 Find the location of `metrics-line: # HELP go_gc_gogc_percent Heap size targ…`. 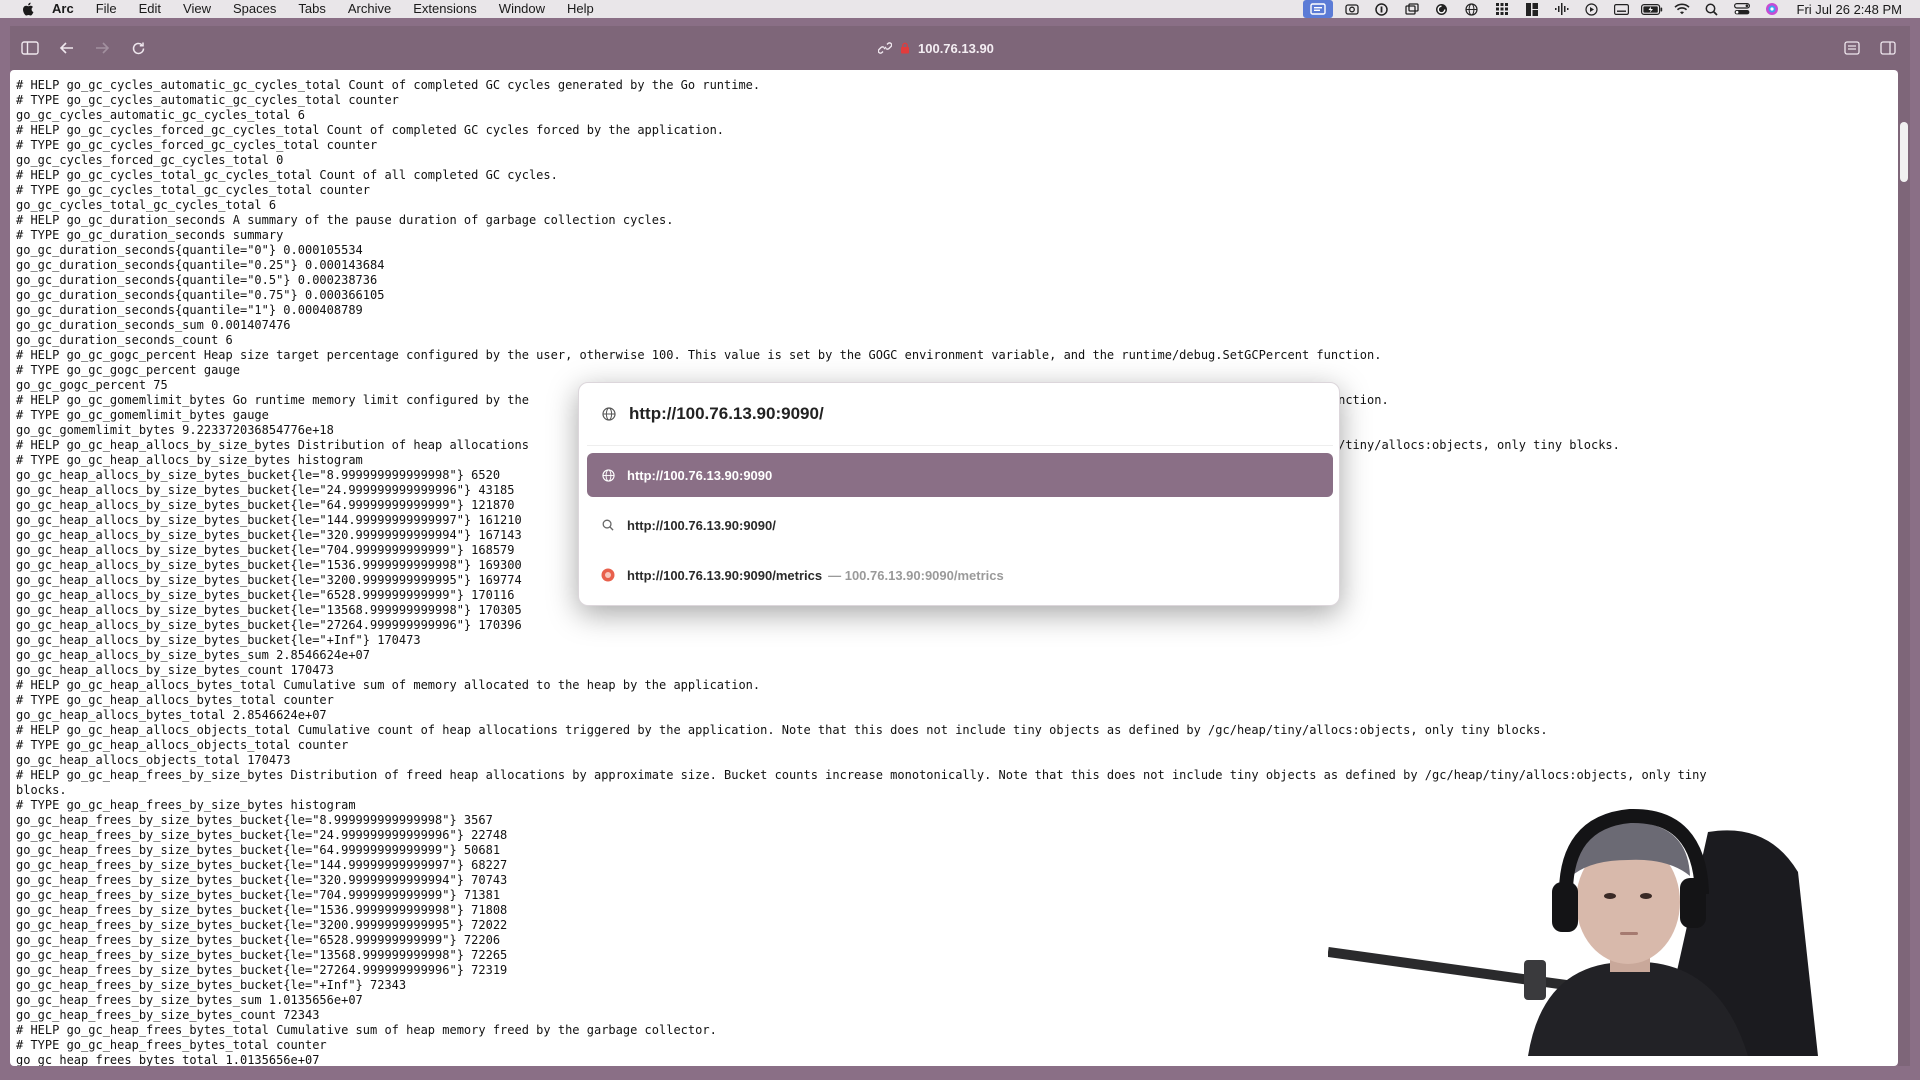

metrics-line: # HELP go_gc_gogc_percent Heap size targ… is located at coordinates (699, 355).